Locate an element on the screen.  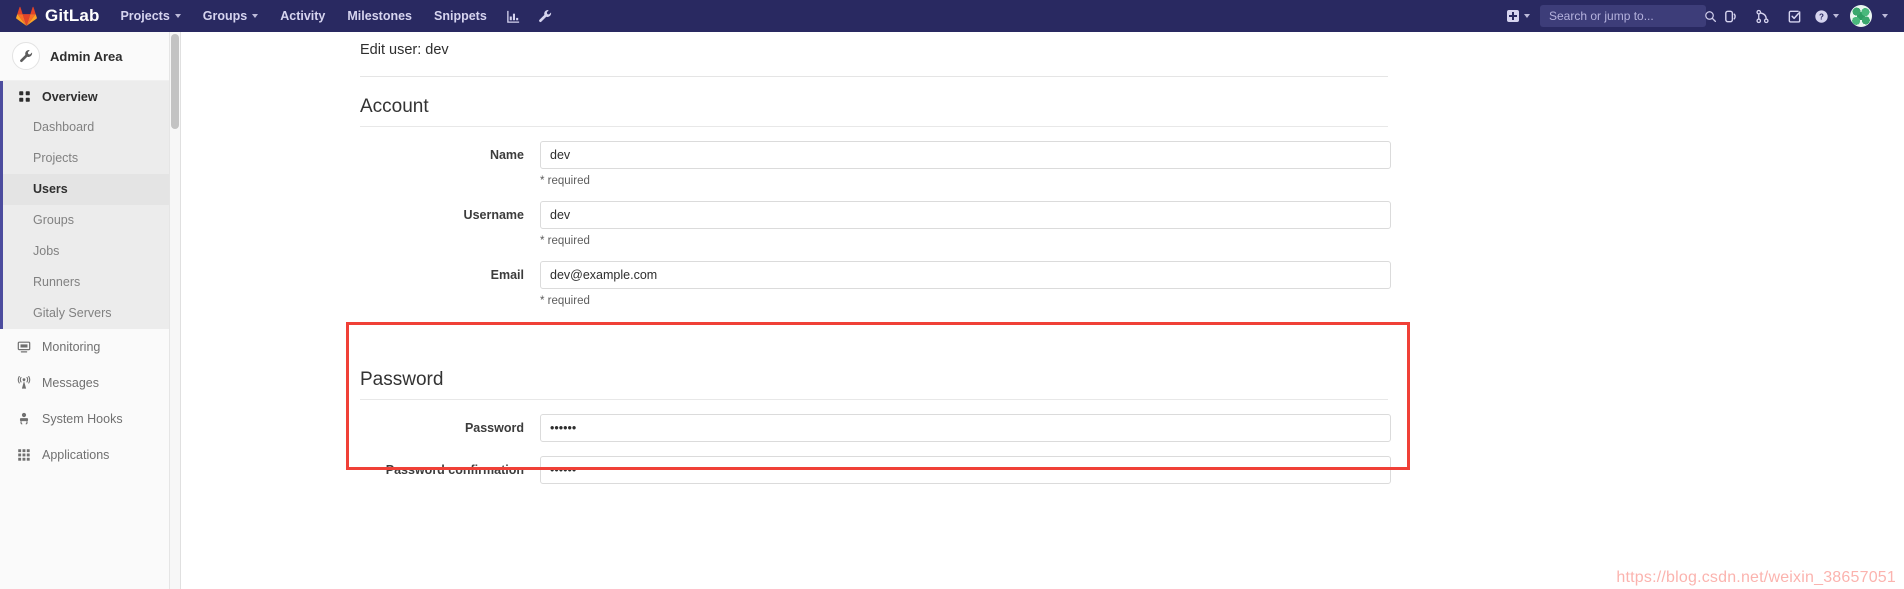
sidebar-item-groups: Groups is located at coordinates (86, 220).